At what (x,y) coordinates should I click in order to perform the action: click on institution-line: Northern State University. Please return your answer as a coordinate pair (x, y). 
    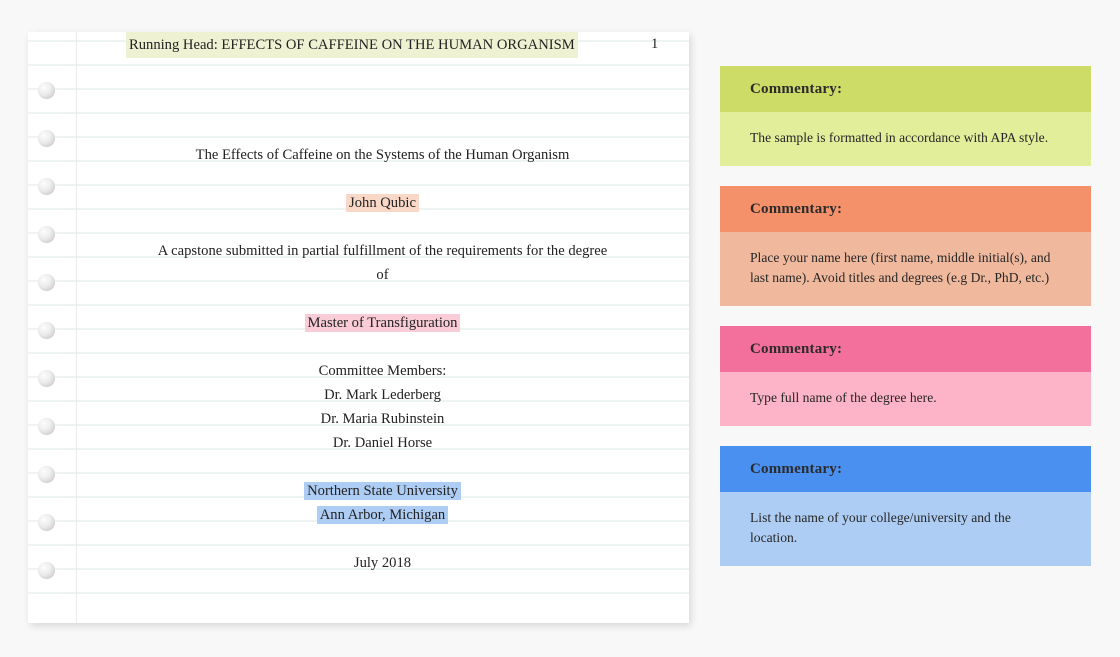
    Looking at the image, I should click on (382, 491).